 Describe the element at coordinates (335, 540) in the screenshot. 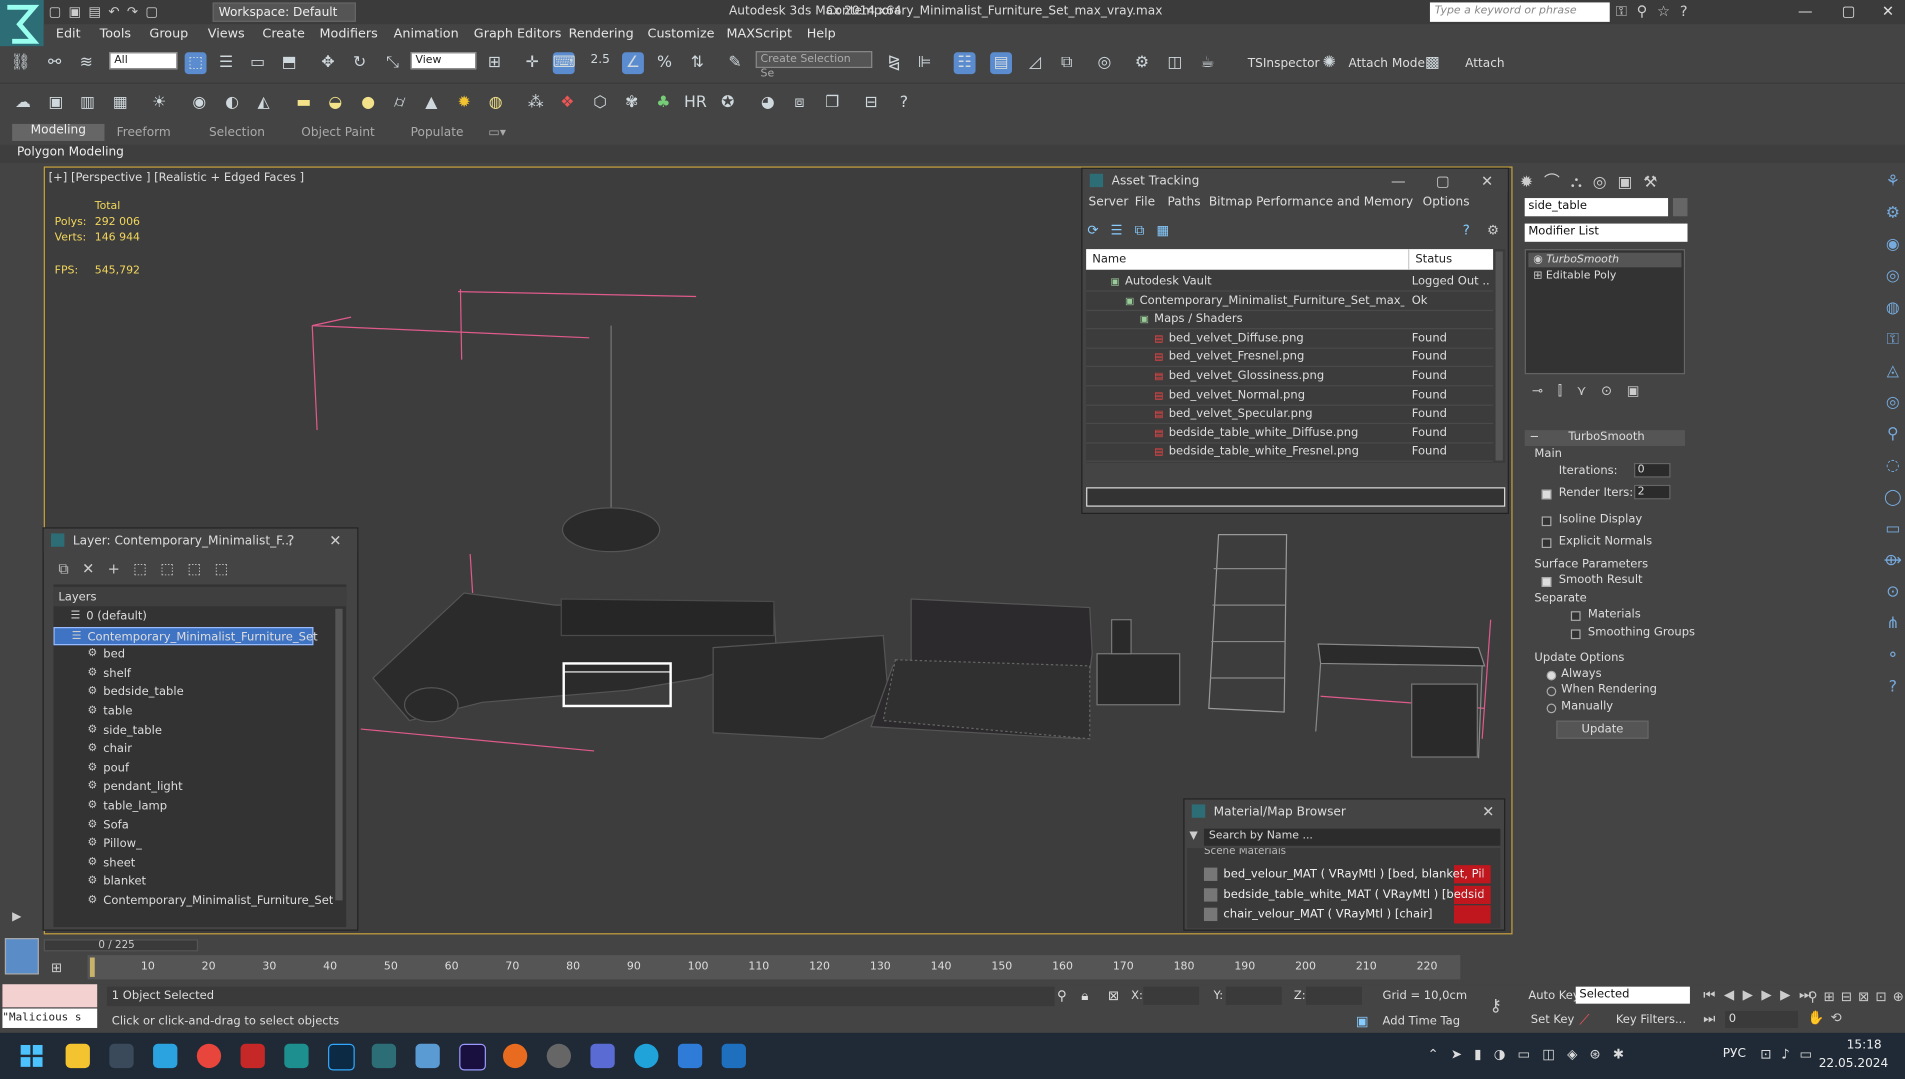

I see `layer-panel-close-icon: ✕` at that location.